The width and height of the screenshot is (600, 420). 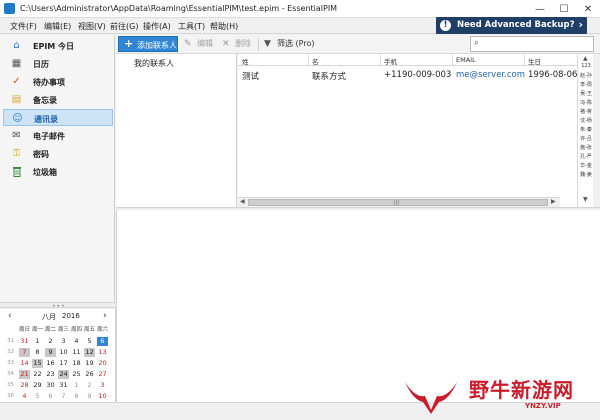 What do you see at coordinates (511, 25) in the screenshot?
I see `advanced-backup-banner: ! Need Advanced Backup? ›` at bounding box center [511, 25].